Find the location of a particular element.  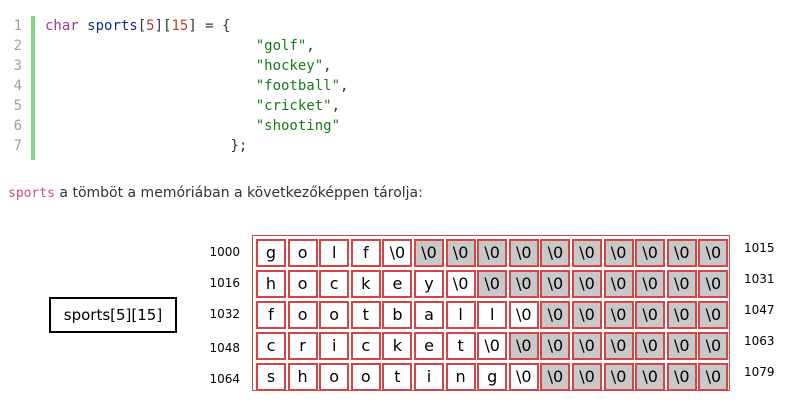

line-number: 6 is located at coordinates (17, 126).